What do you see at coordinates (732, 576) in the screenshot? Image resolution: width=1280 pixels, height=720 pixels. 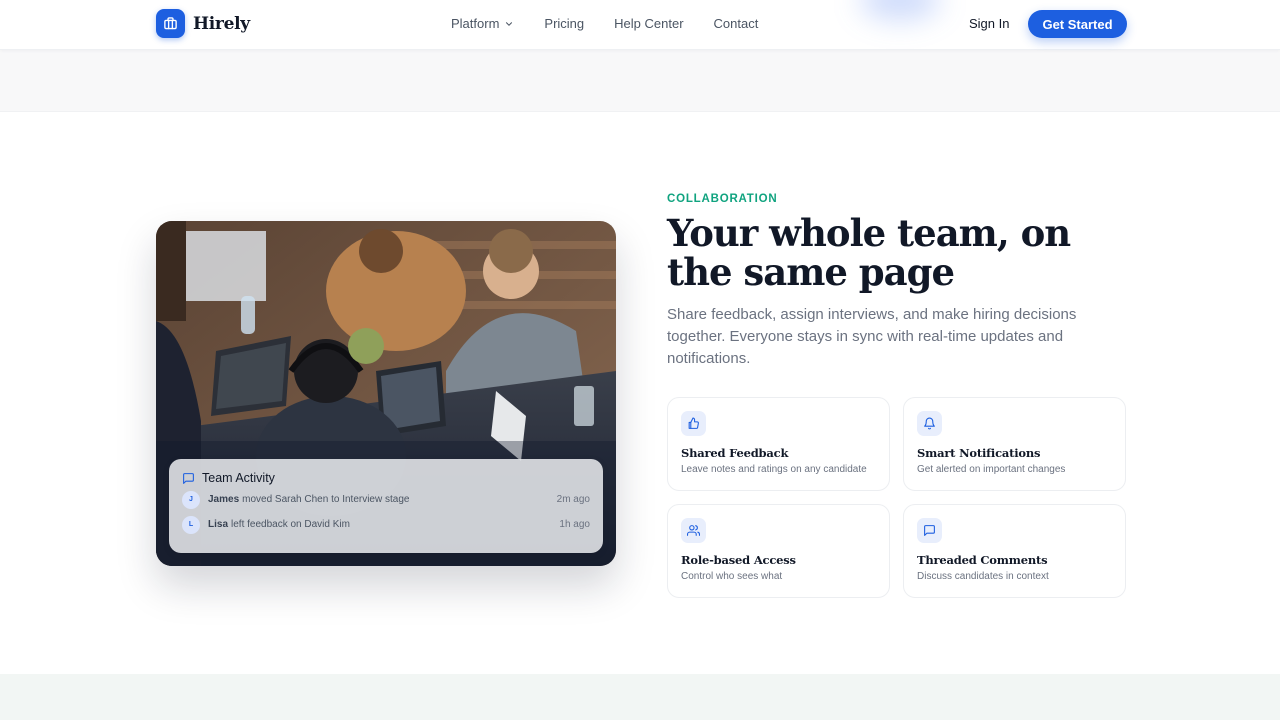 I see `feature-desc: Control who sees what` at bounding box center [732, 576].